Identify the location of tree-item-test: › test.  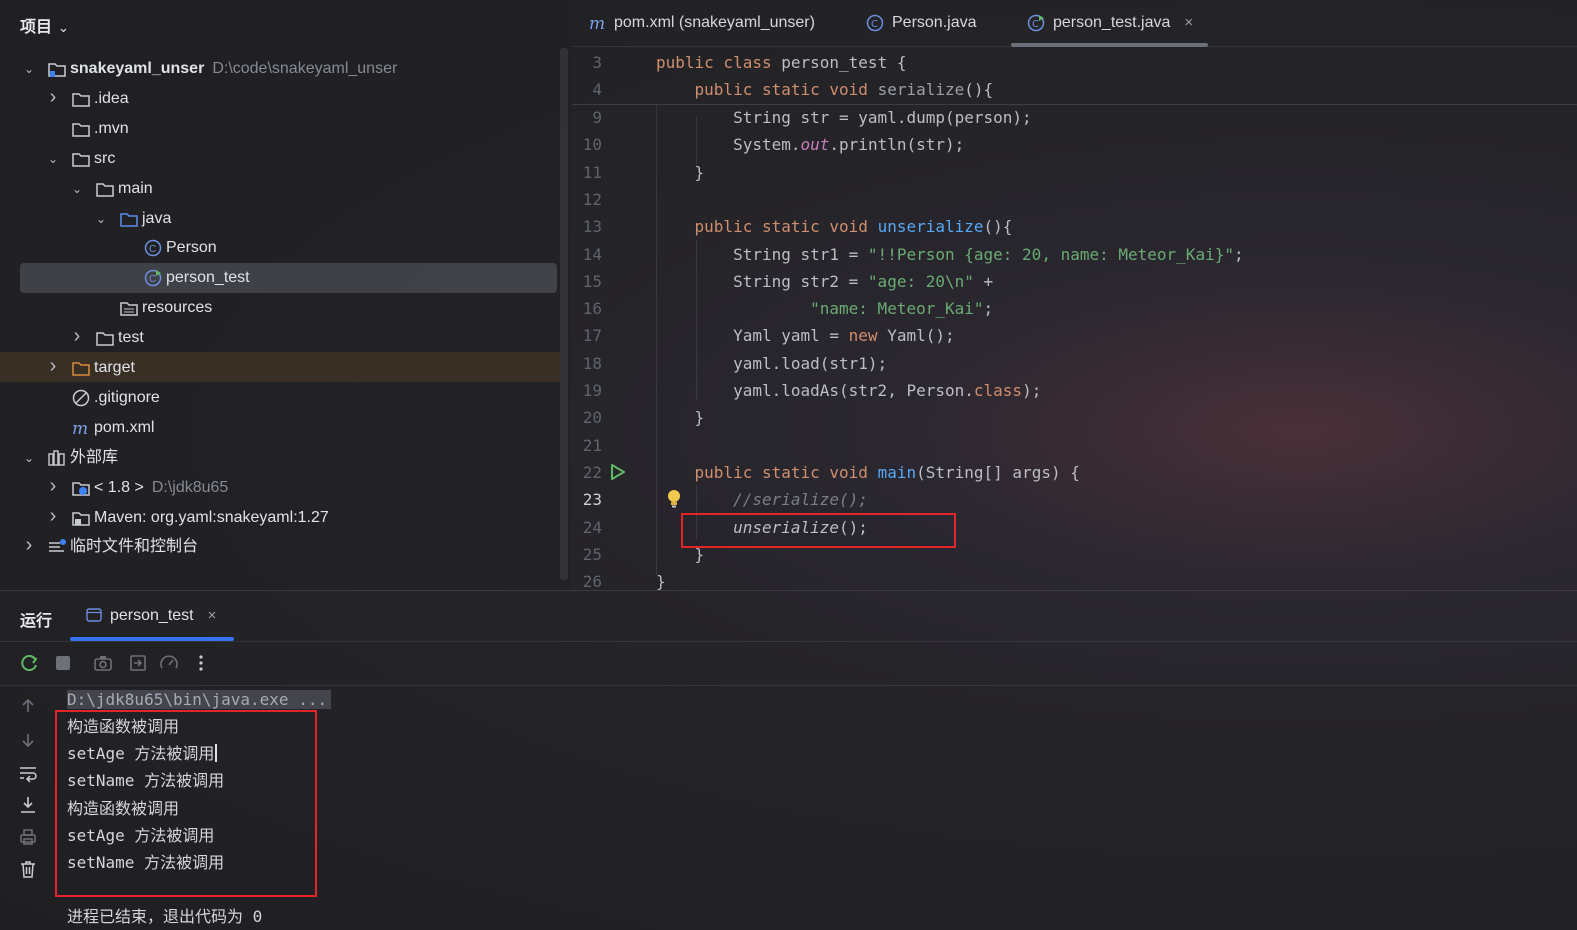
(278, 338).